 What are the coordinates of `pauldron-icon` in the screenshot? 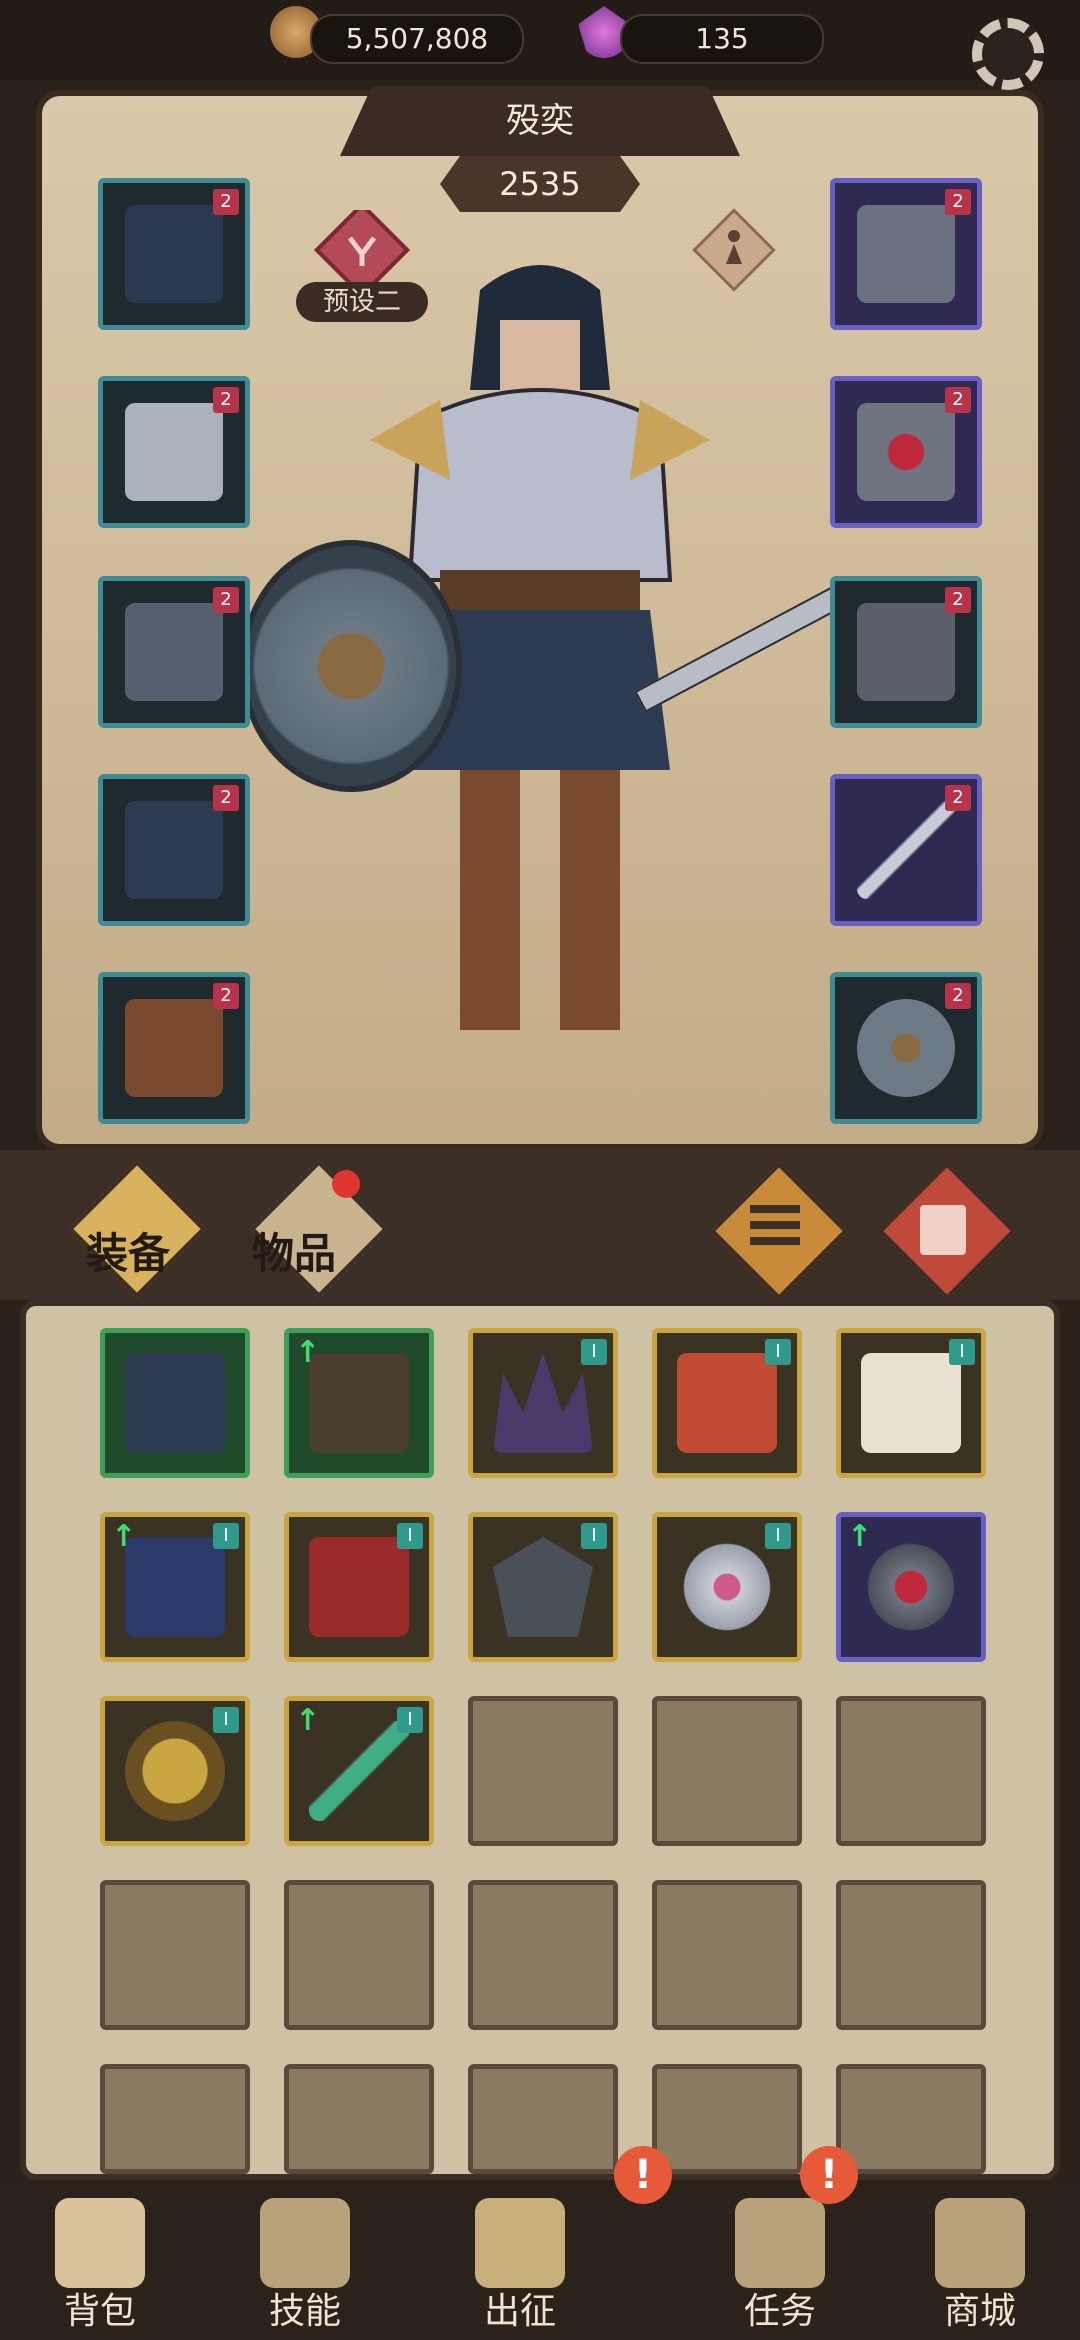 It's located at (174, 452).